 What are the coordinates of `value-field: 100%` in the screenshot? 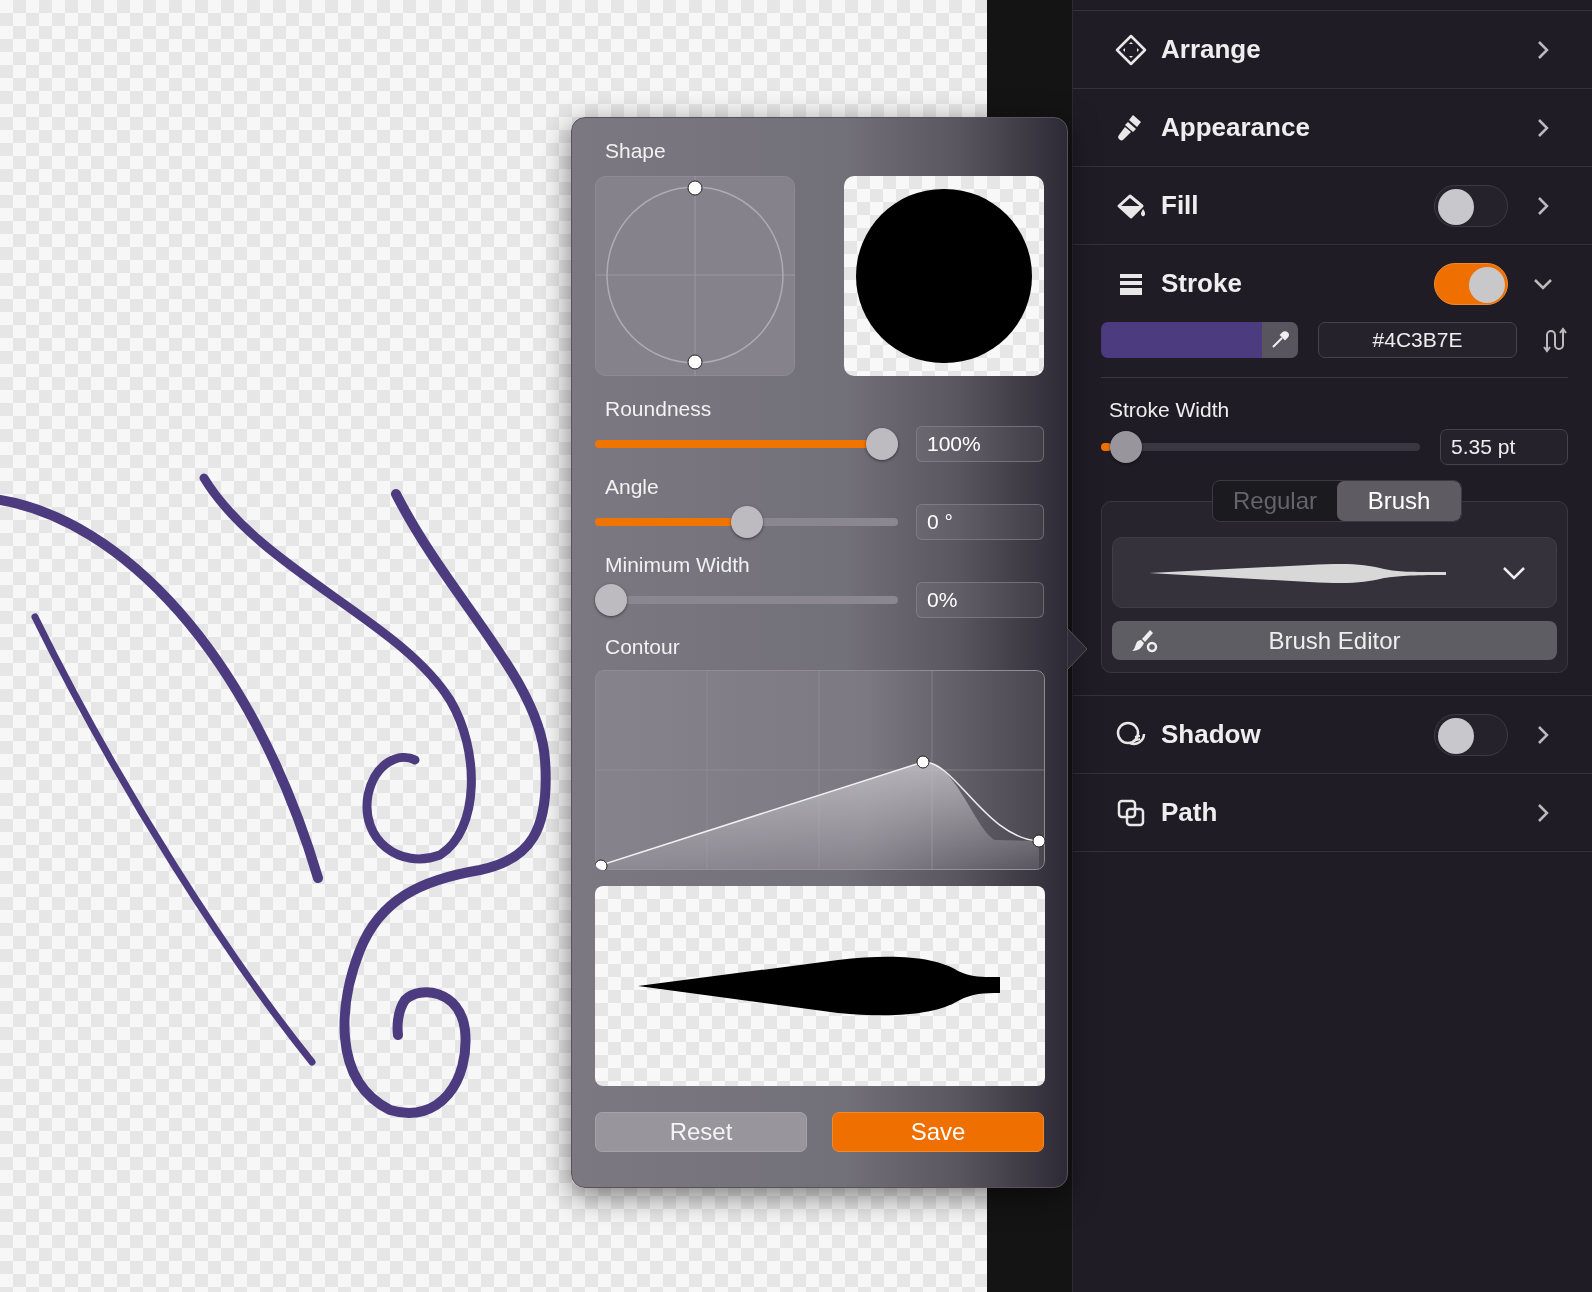 It's located at (980, 444).